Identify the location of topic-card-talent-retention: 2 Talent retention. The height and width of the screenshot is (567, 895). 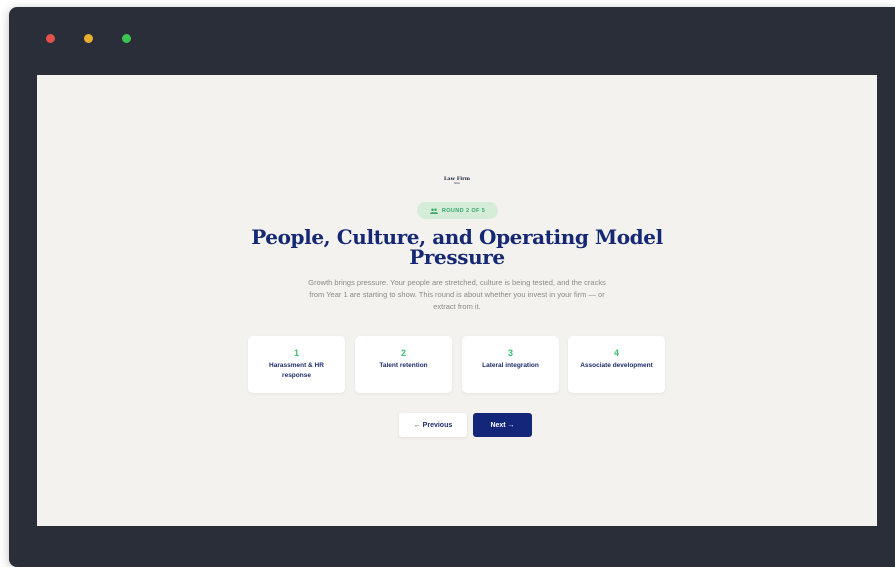
(403, 364).